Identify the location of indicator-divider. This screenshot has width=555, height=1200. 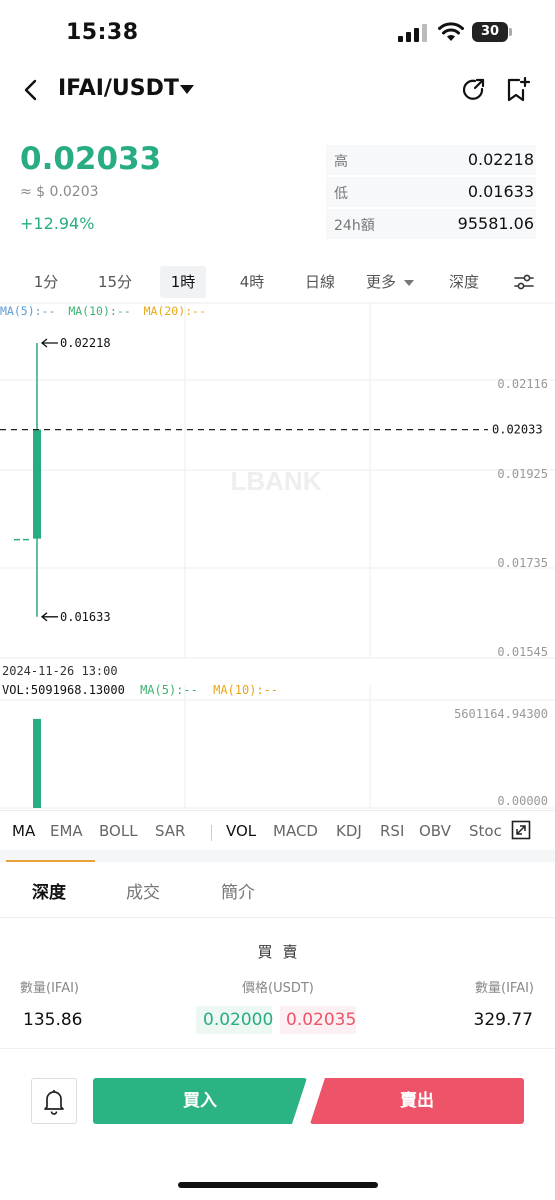
(211, 833).